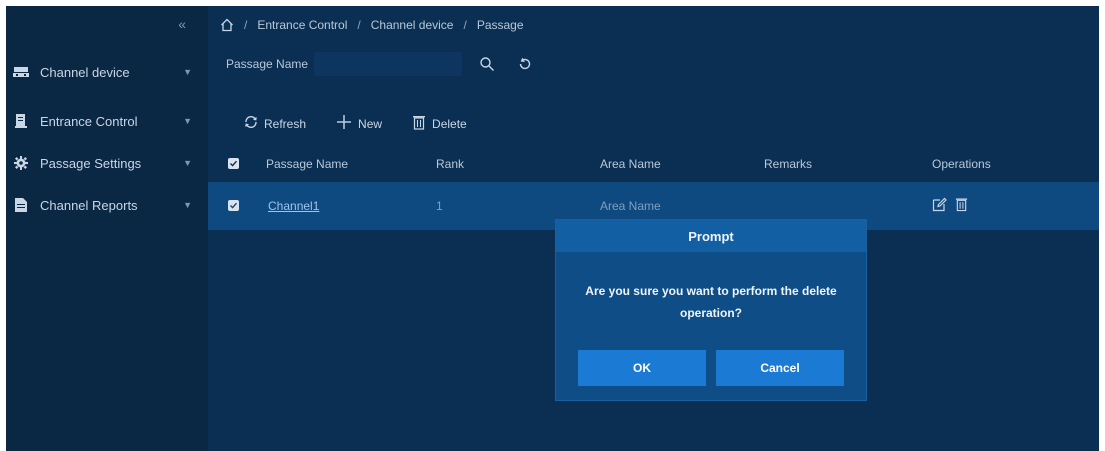 The image size is (1105, 451). What do you see at coordinates (630, 206) in the screenshot?
I see `area-name-cell: Area Name` at bounding box center [630, 206].